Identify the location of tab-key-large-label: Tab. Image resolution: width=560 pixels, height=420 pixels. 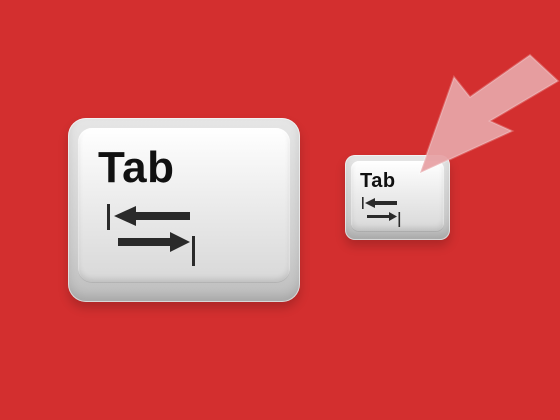
(136, 167).